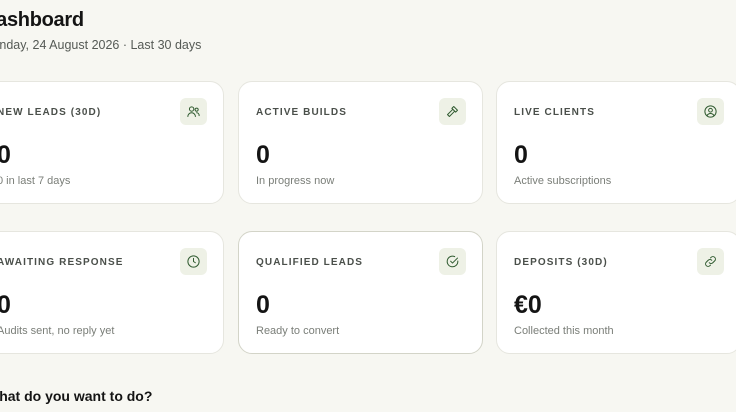 Image resolution: width=736 pixels, height=412 pixels. I want to click on stat-description: Ready to convert, so click(298, 331).